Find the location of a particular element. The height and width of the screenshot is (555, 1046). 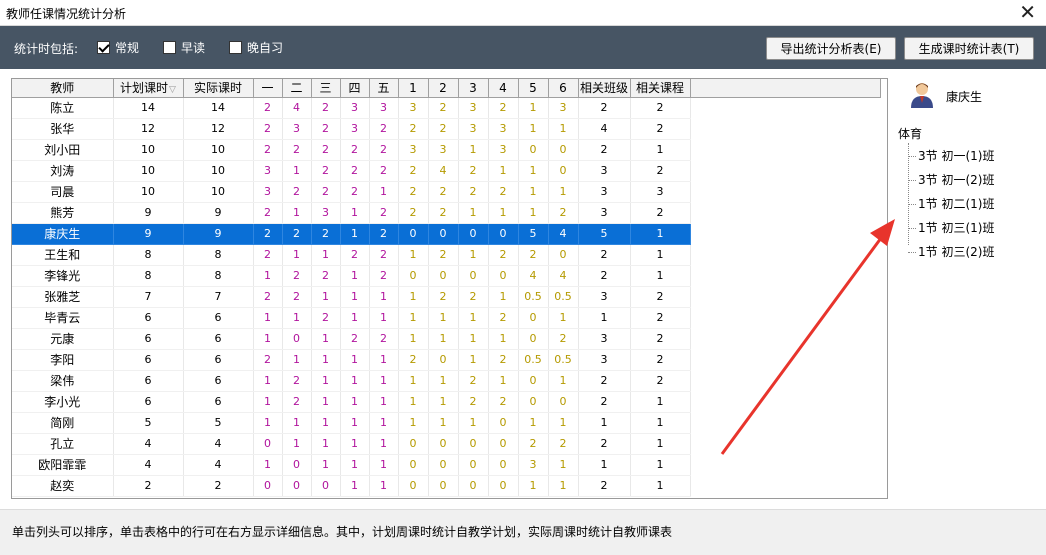

checkbox-regular: 常规 is located at coordinates (118, 47).